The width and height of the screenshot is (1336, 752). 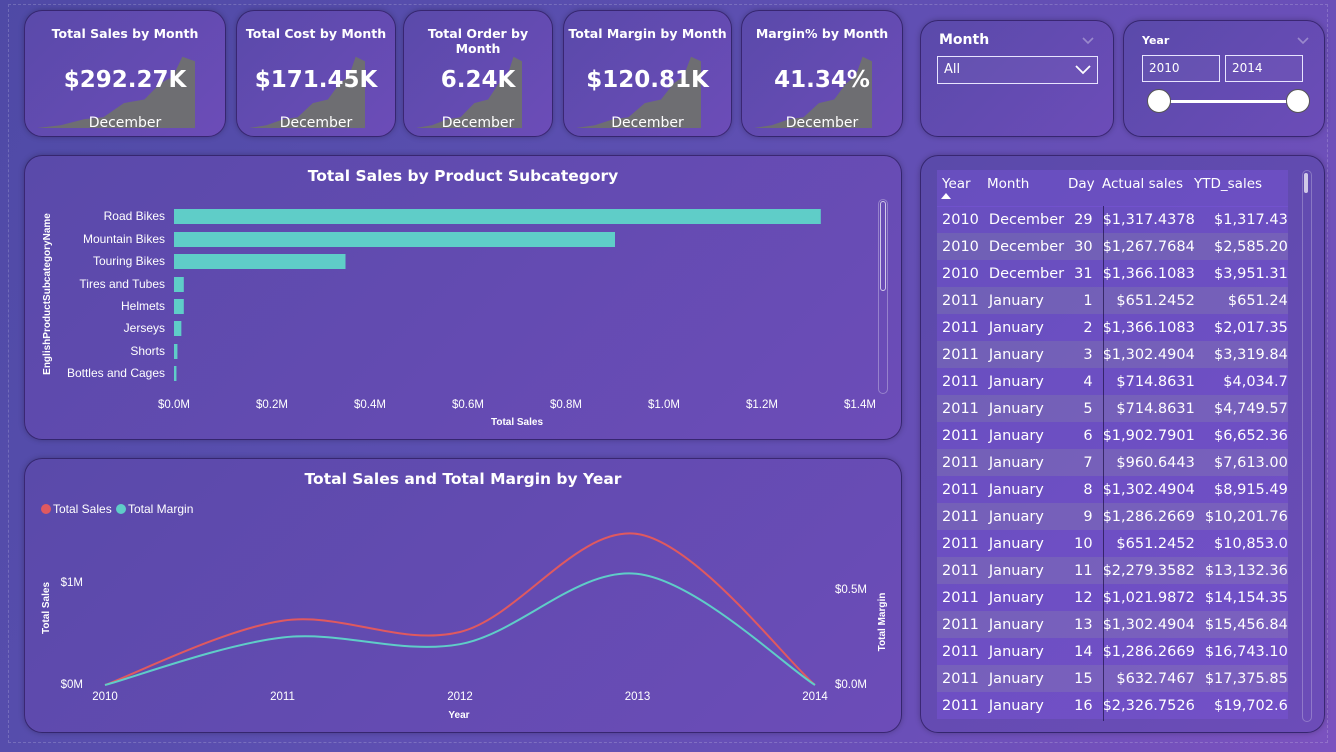 I want to click on table-row: 2011 January 2 $1,366.1083 $2,017.3535, so click(x=1112, y=327).